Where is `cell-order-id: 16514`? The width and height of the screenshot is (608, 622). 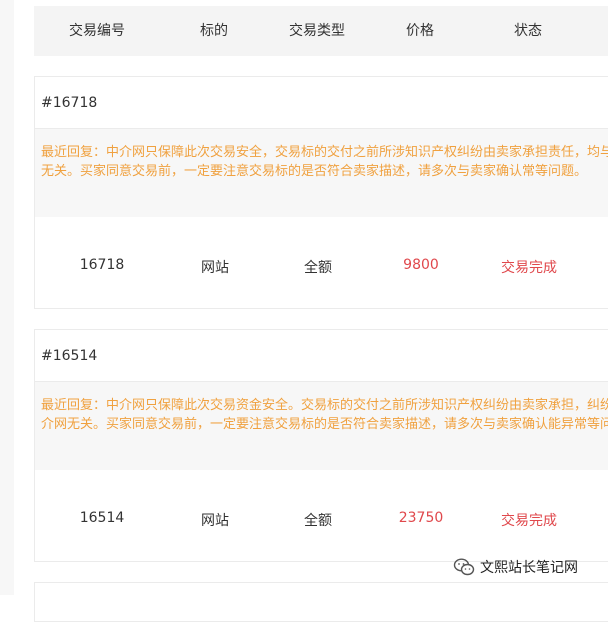
cell-order-id: 16514 is located at coordinates (102, 518).